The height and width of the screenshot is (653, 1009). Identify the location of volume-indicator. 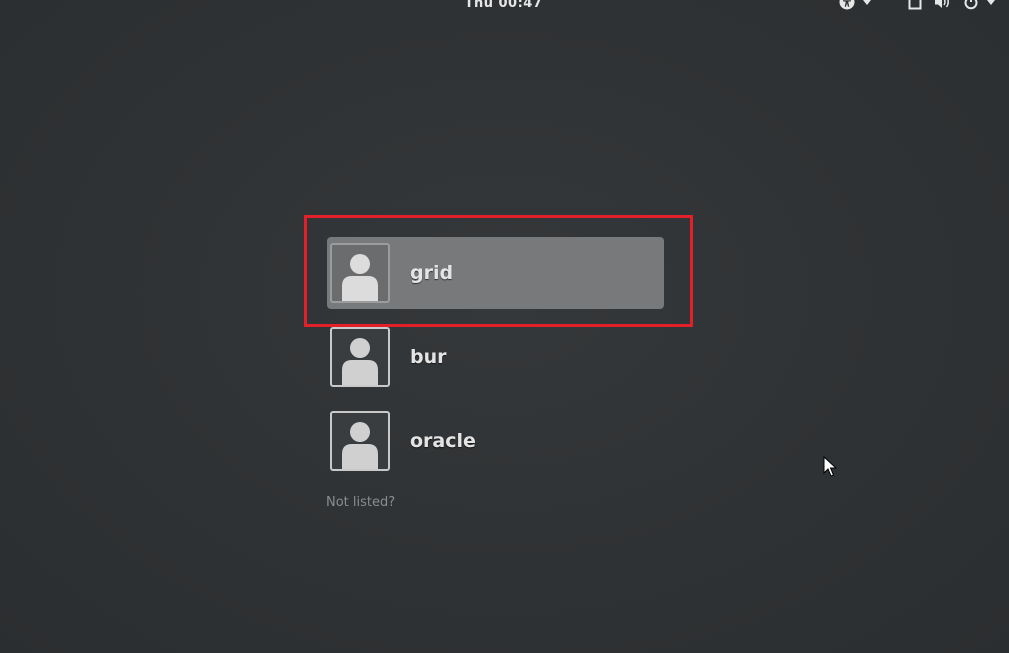
(943, 5).